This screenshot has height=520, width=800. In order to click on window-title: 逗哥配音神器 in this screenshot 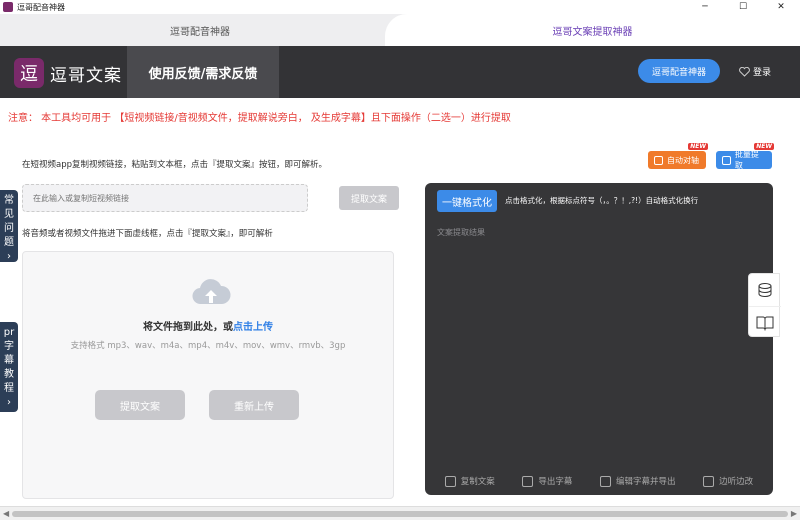, I will do `click(41, 7)`.